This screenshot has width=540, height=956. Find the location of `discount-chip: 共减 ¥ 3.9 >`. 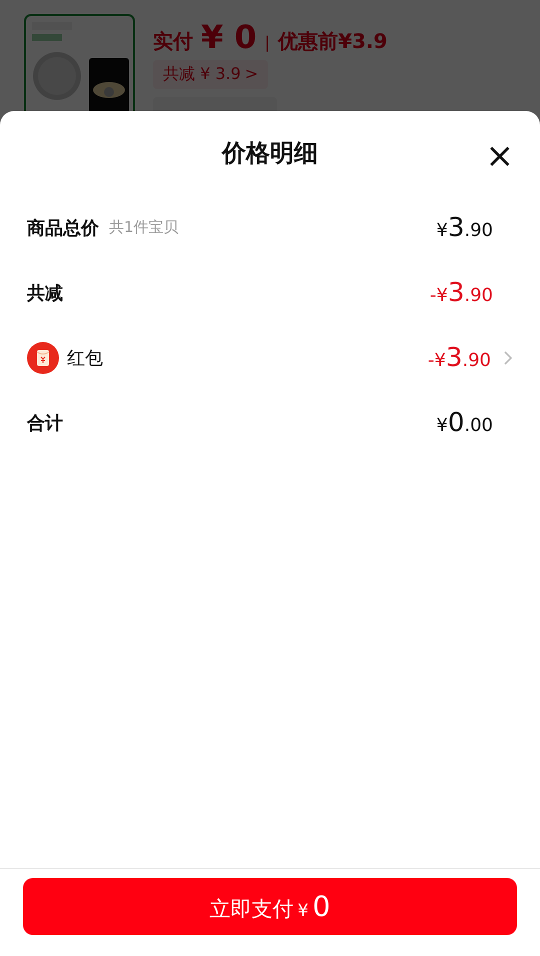

discount-chip: 共减 ¥ 3.9 > is located at coordinates (210, 74).